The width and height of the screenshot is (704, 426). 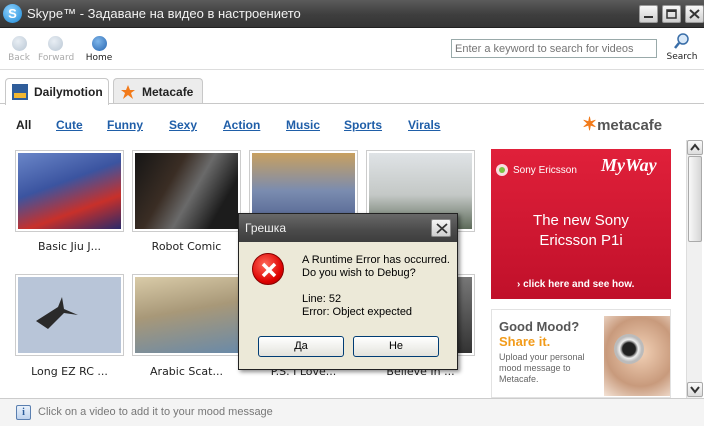 What do you see at coordinates (99, 58) in the screenshot?
I see `home-label: Home` at bounding box center [99, 58].